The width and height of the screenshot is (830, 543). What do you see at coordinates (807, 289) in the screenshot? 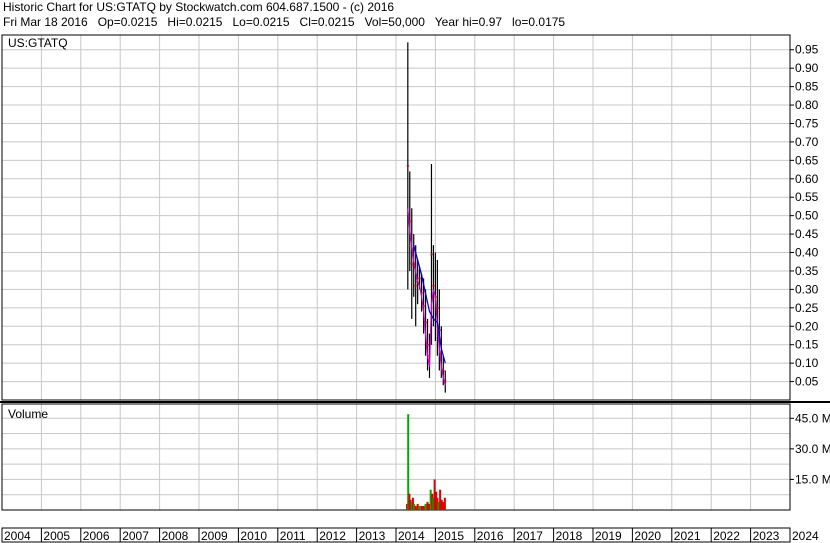
I see `price-tick-label: 0.30` at bounding box center [807, 289].